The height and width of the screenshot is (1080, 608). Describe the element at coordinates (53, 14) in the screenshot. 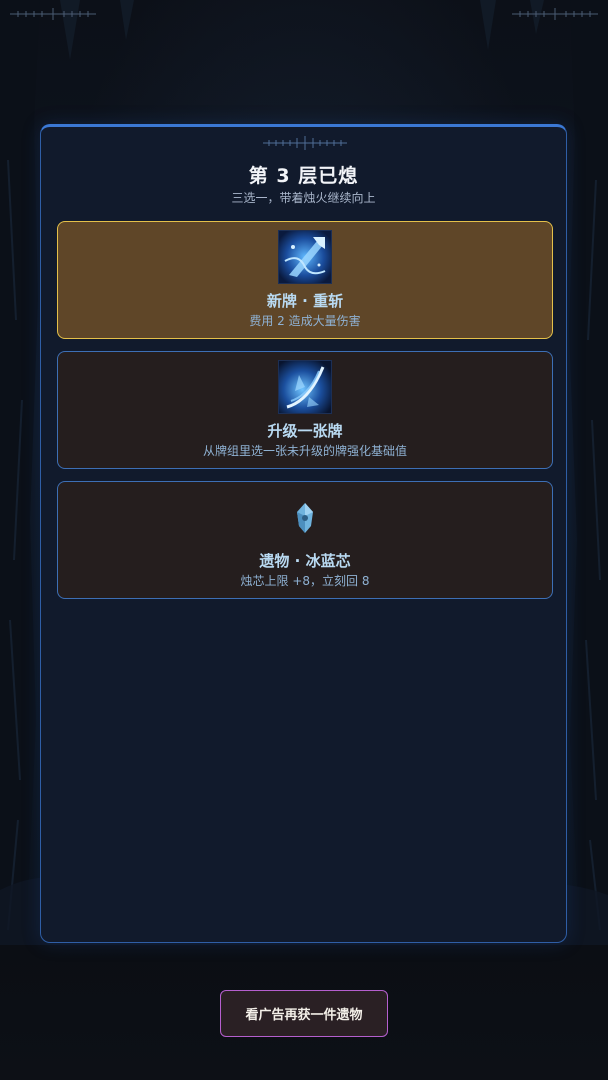

I see `corner-ornament-left` at that location.